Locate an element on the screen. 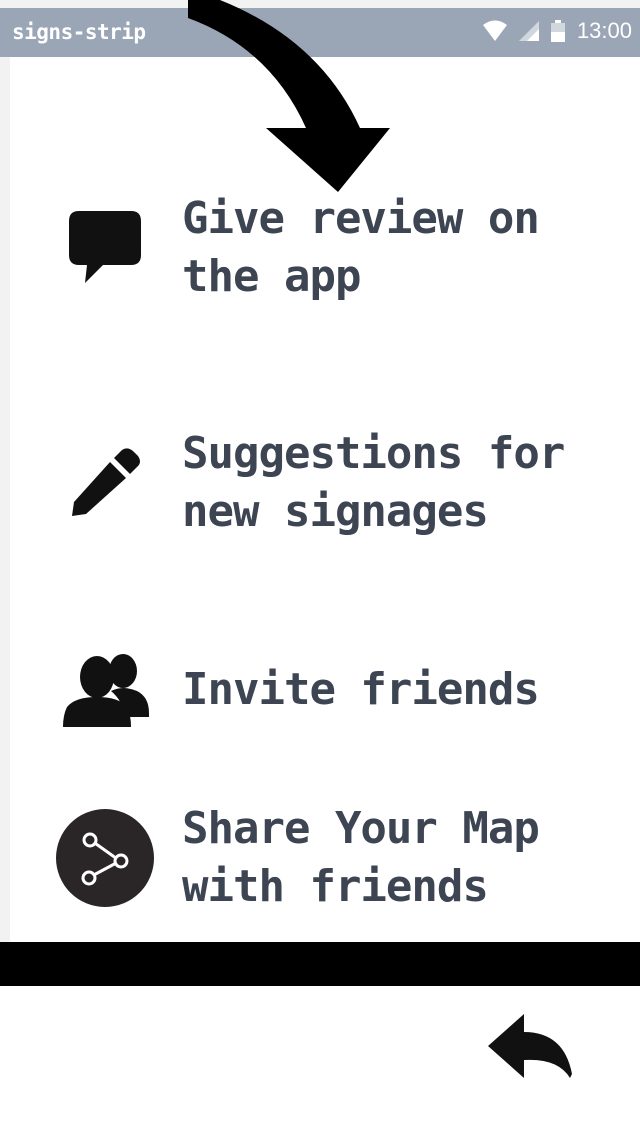 The width and height of the screenshot is (640, 1141). menu-label-invite-friends: Invite friends is located at coordinates (361, 689).